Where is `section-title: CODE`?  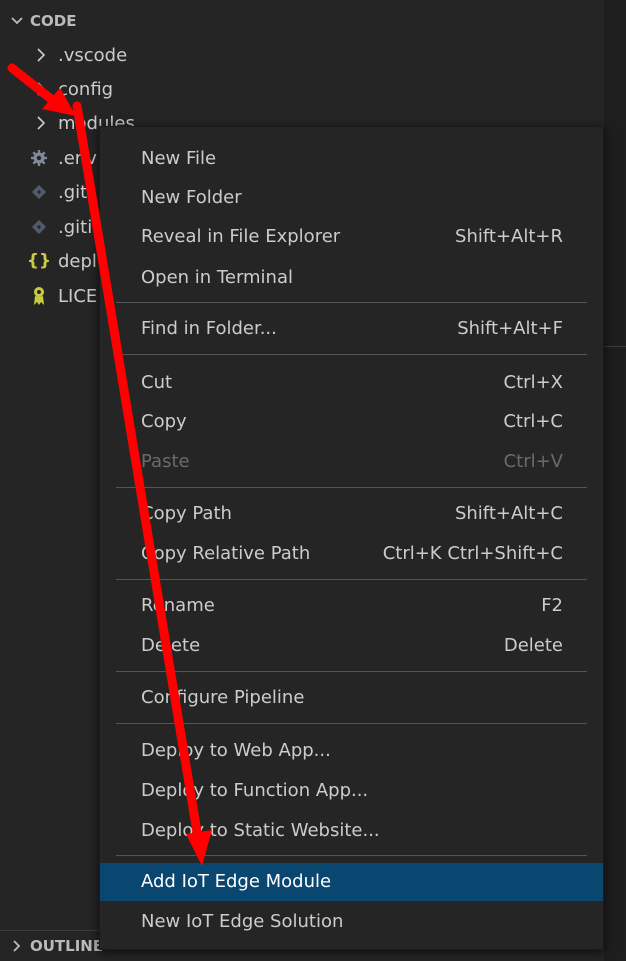 section-title: CODE is located at coordinates (53, 20).